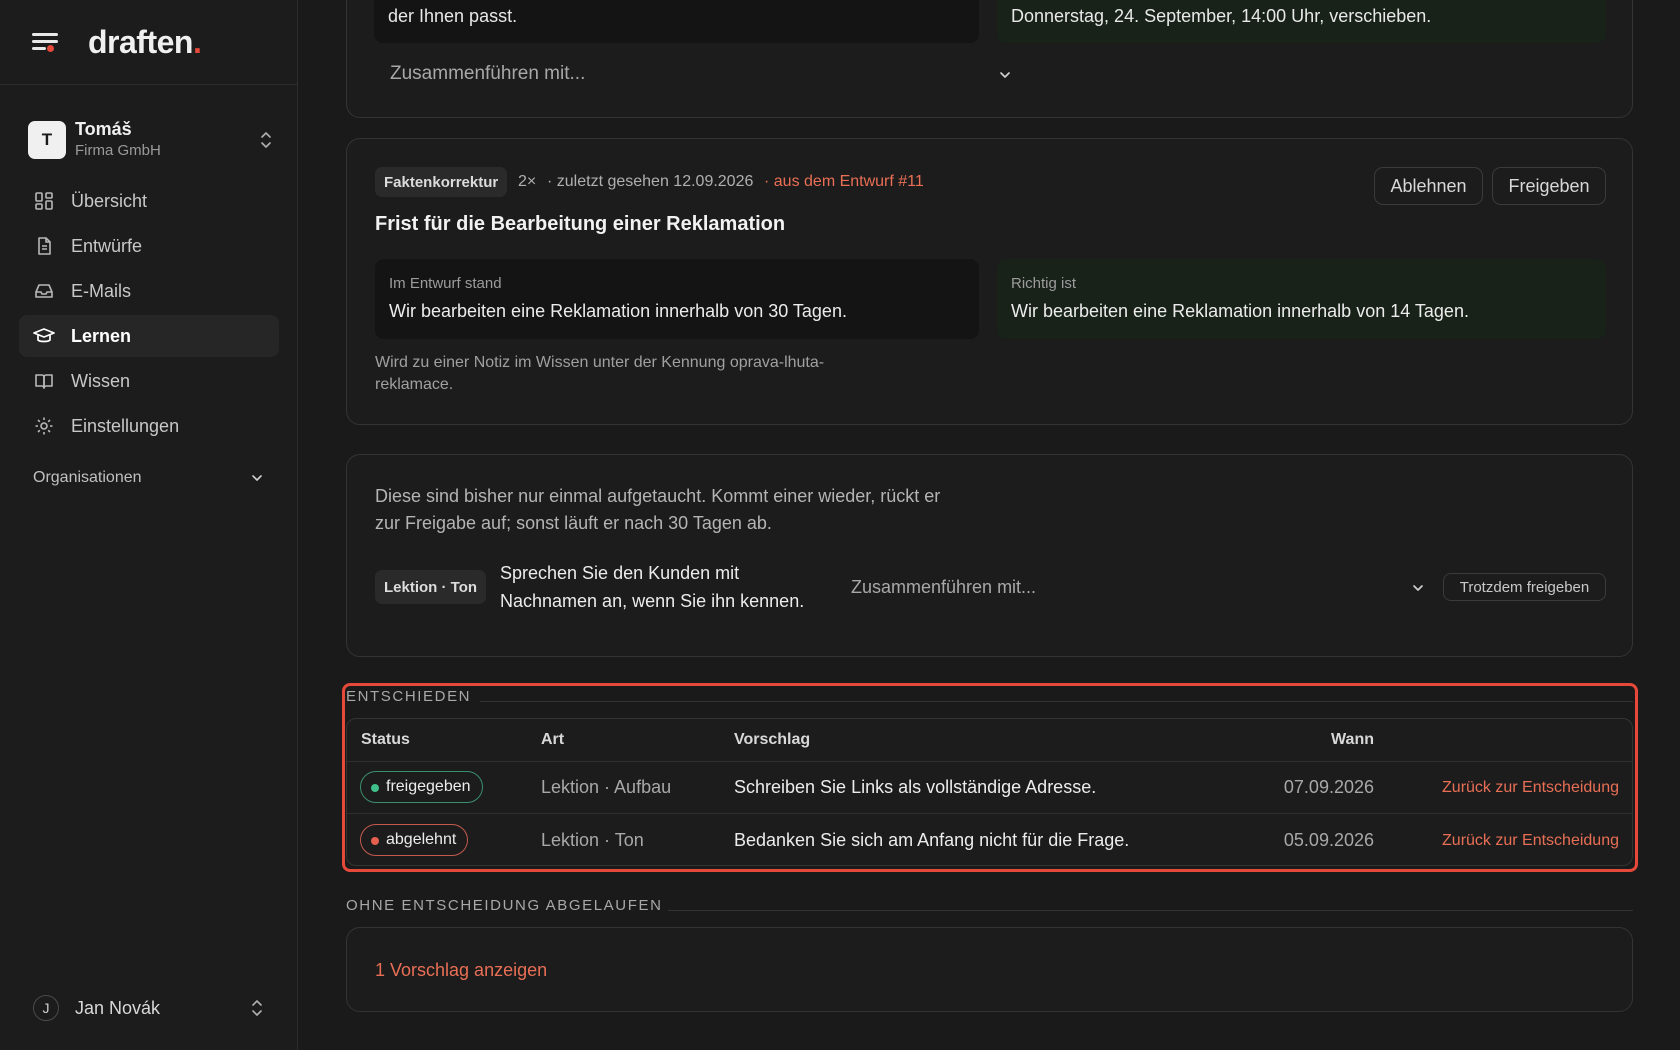  Describe the element at coordinates (844, 182) in the screenshot. I see `source-draft-link: · aus dem Entwurf #11` at that location.